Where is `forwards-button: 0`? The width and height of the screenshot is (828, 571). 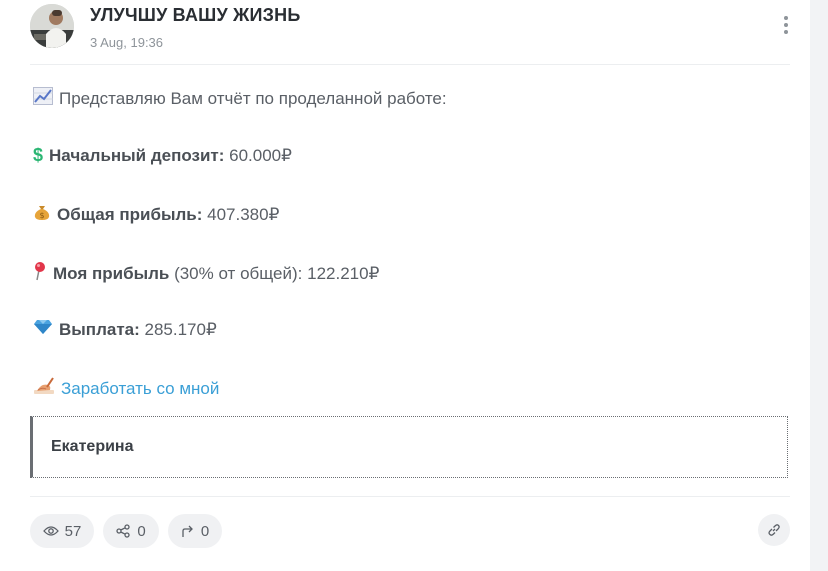
forwards-button: 0 is located at coordinates (195, 531).